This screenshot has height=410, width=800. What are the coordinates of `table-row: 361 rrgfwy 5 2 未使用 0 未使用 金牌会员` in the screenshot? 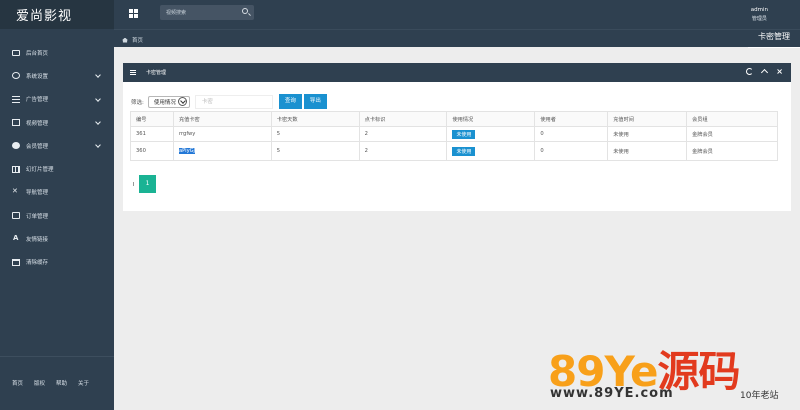 It's located at (454, 134).